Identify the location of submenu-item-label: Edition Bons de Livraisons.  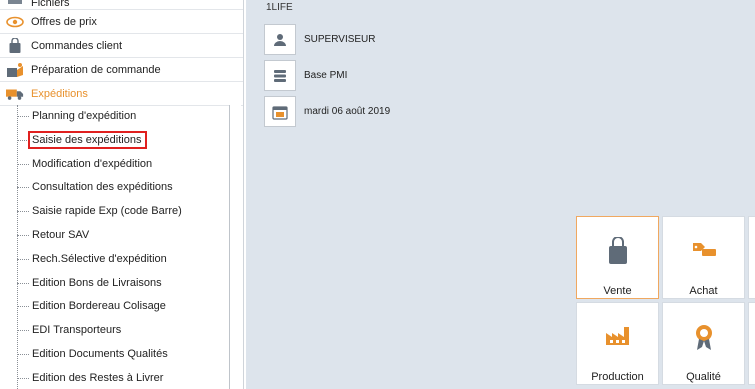
(97, 283).